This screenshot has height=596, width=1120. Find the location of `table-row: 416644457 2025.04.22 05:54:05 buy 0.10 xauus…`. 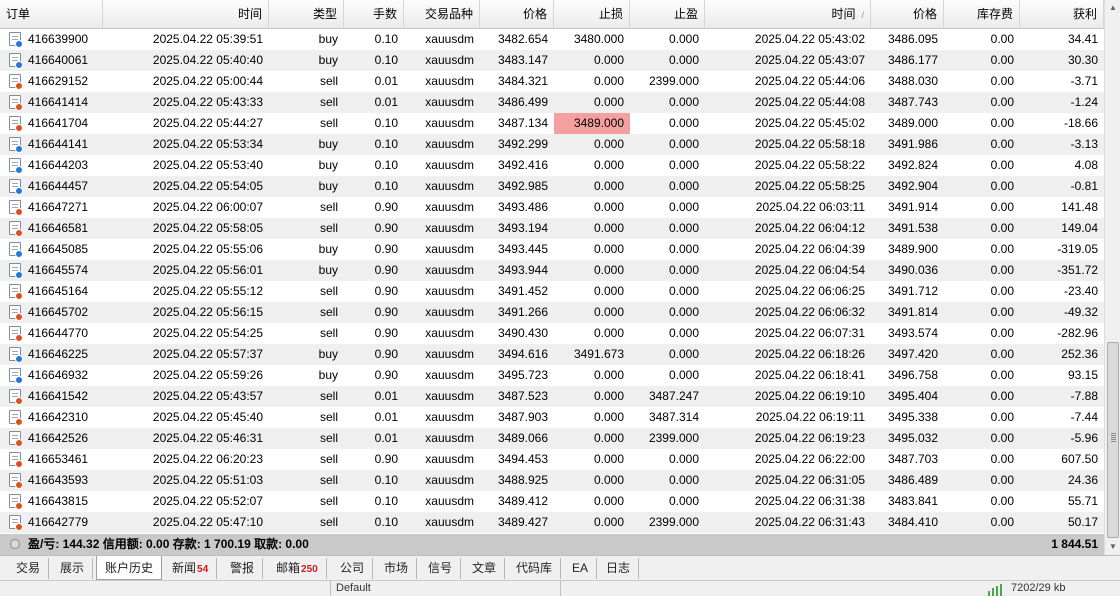

table-row: 416644457 2025.04.22 05:54:05 buy 0.10 xauus… is located at coordinates (552, 186).